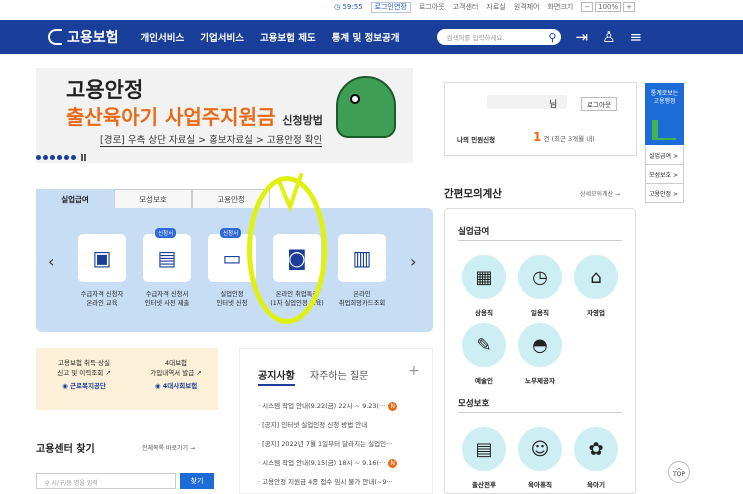 The image size is (743, 494). What do you see at coordinates (679, 472) in the screenshot?
I see `scroll-top-button: ︿ TOP` at bounding box center [679, 472].